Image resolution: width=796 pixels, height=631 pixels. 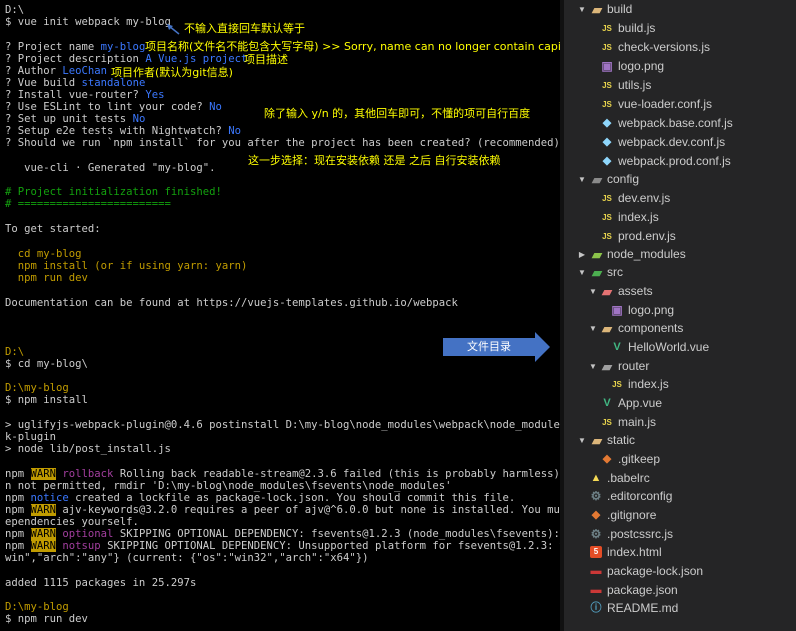 I want to click on vue-icon: V, so click(x=607, y=403).